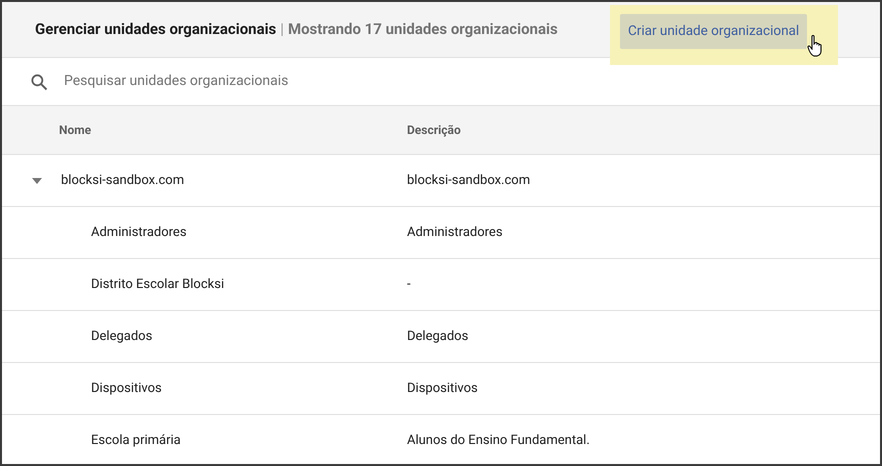 Image resolution: width=882 pixels, height=466 pixels. I want to click on caret-icon, so click(37, 181).